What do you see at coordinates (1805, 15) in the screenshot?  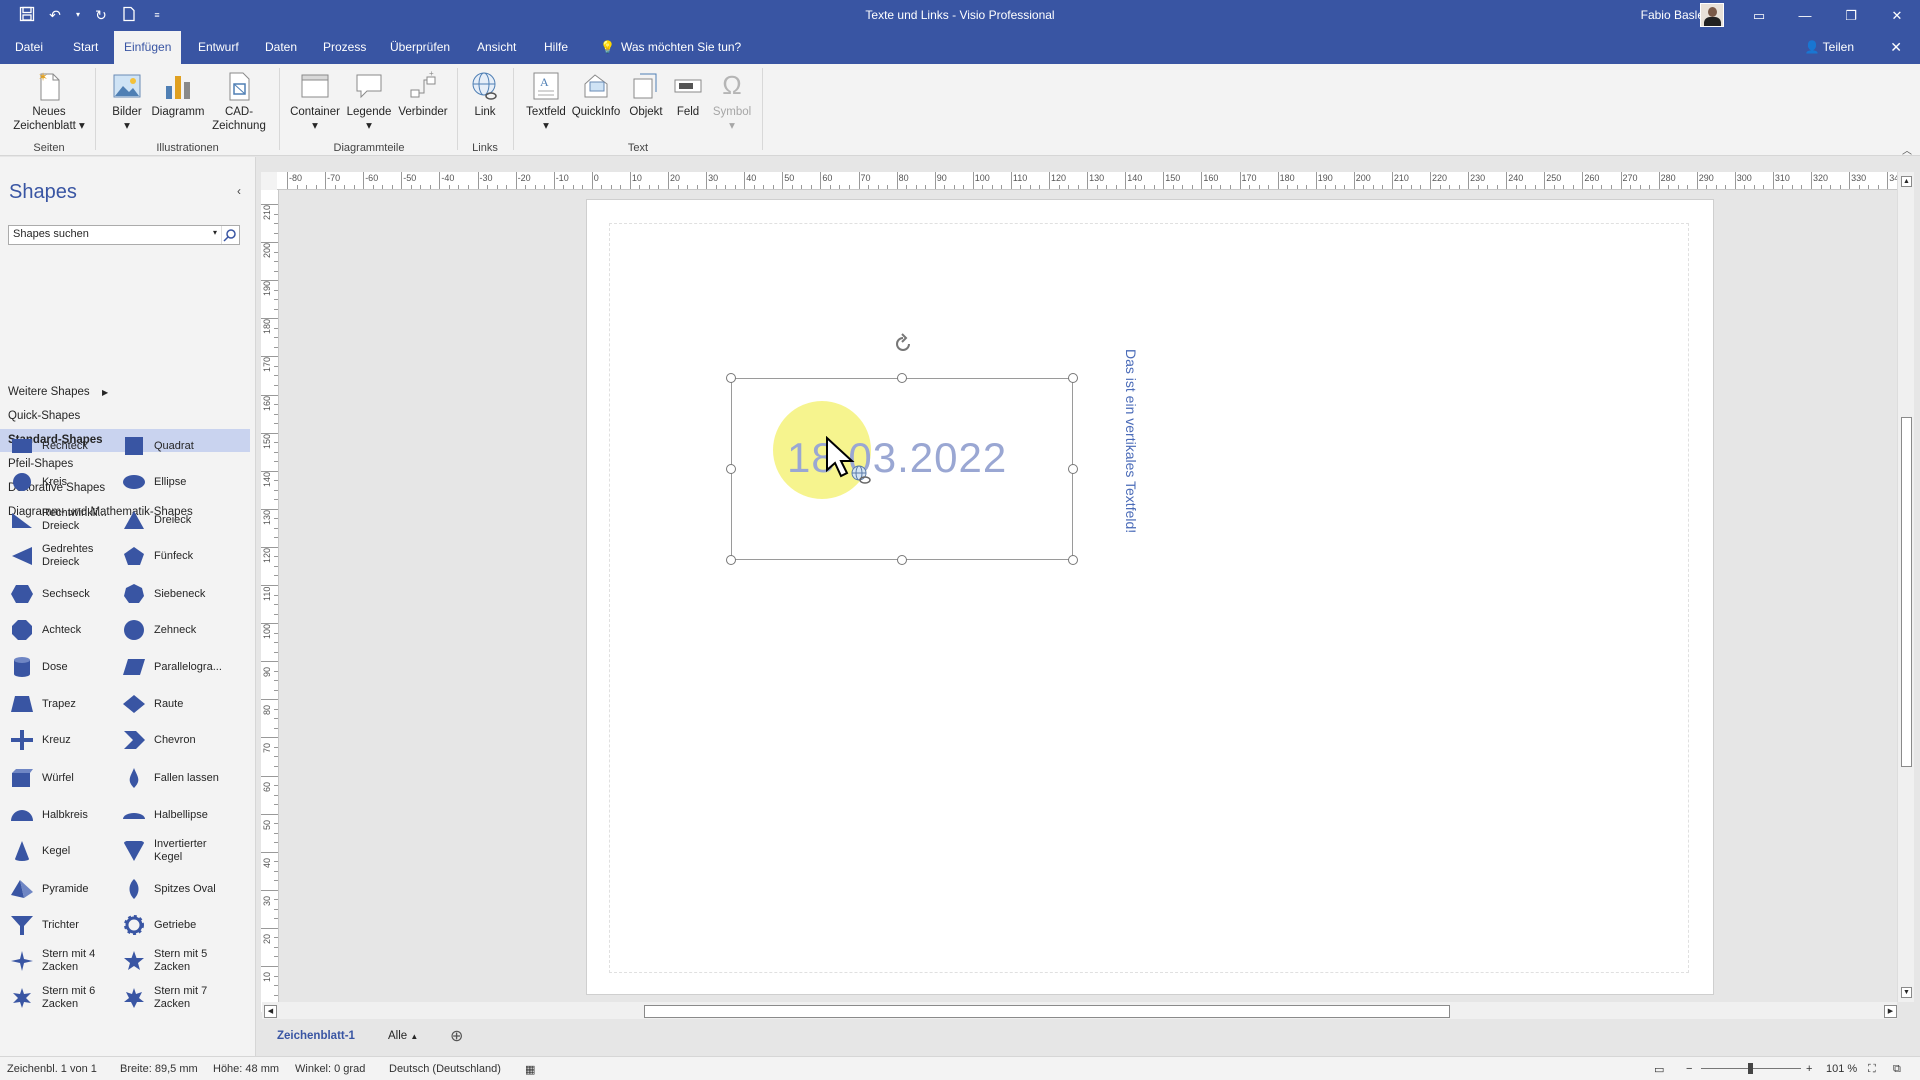 I see `minimize-icon: —` at bounding box center [1805, 15].